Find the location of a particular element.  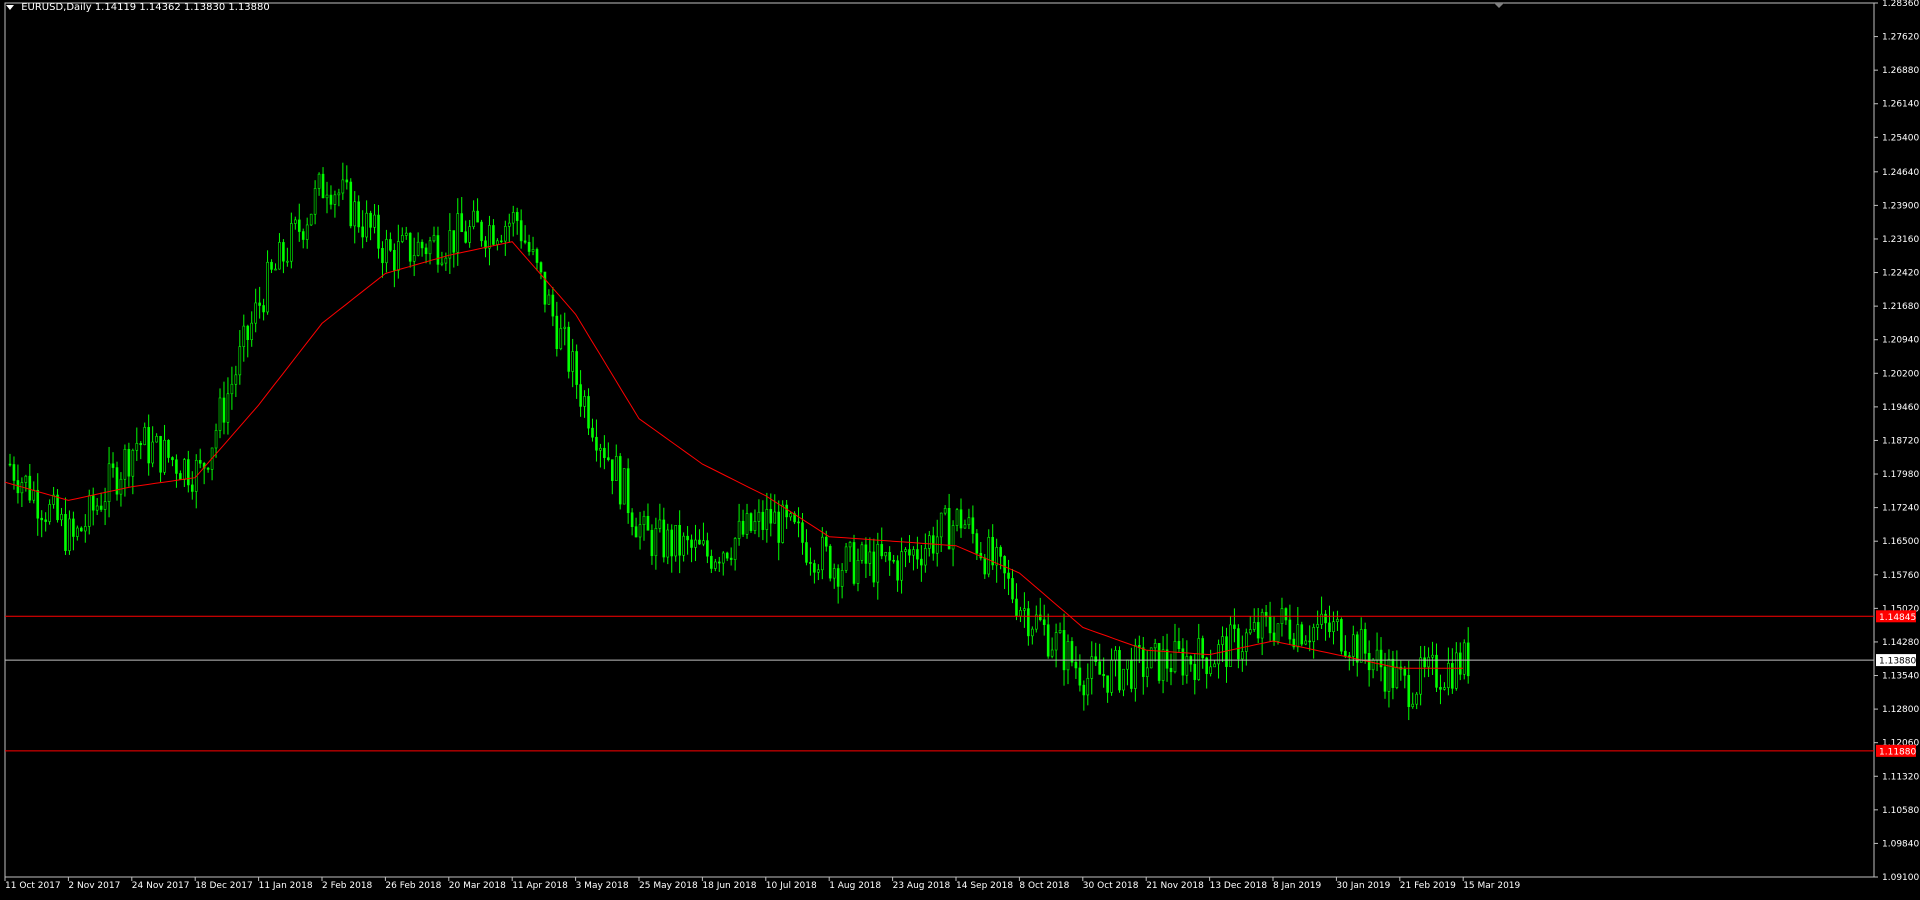

bid-price-tag-label: 1.13880 is located at coordinates (1897, 662).